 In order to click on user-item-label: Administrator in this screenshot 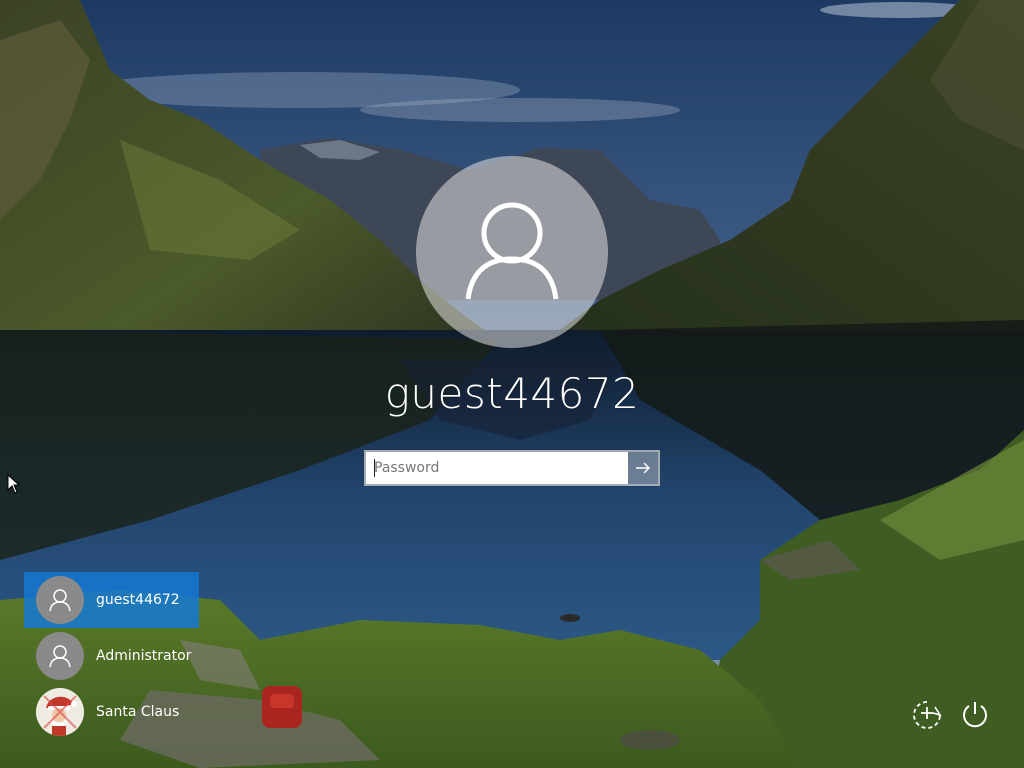, I will do `click(144, 656)`.